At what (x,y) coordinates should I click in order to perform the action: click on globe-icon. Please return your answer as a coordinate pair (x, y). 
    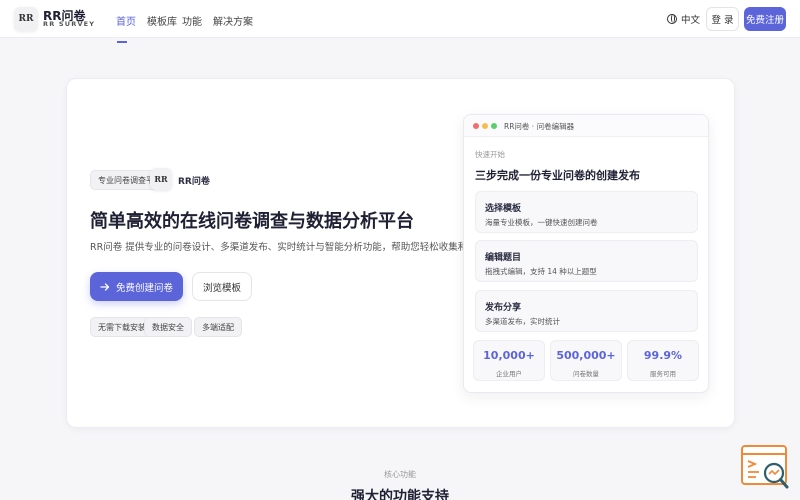
    Looking at the image, I should click on (672, 19).